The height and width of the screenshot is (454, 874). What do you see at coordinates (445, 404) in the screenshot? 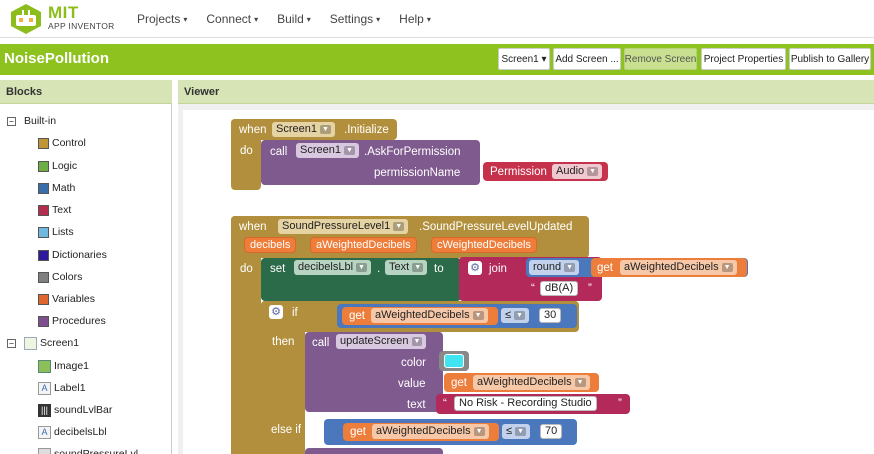
I see `text-open-quote: “` at bounding box center [445, 404].